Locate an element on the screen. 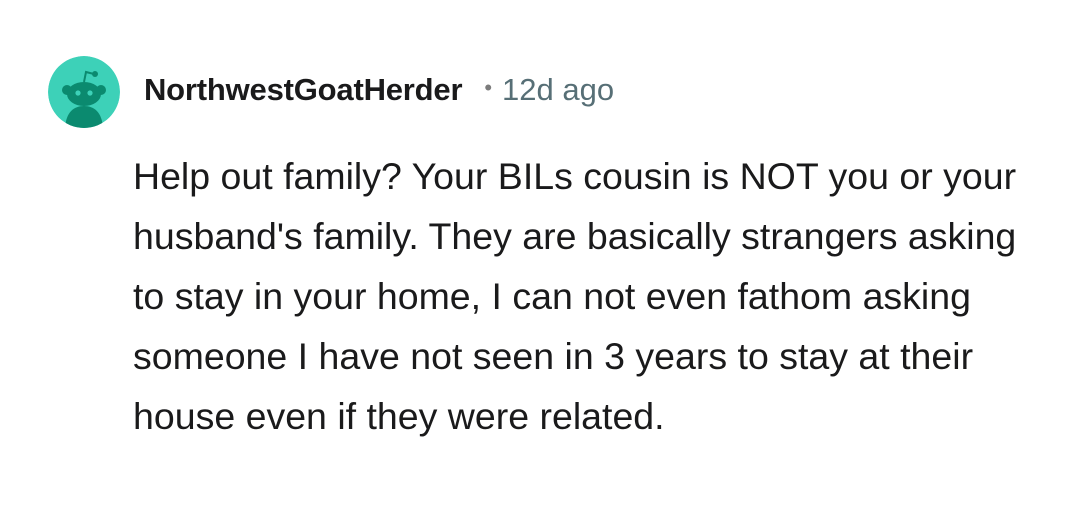 This screenshot has width=1080, height=530. reddit-snoo-avatar-icon is located at coordinates (84, 92).